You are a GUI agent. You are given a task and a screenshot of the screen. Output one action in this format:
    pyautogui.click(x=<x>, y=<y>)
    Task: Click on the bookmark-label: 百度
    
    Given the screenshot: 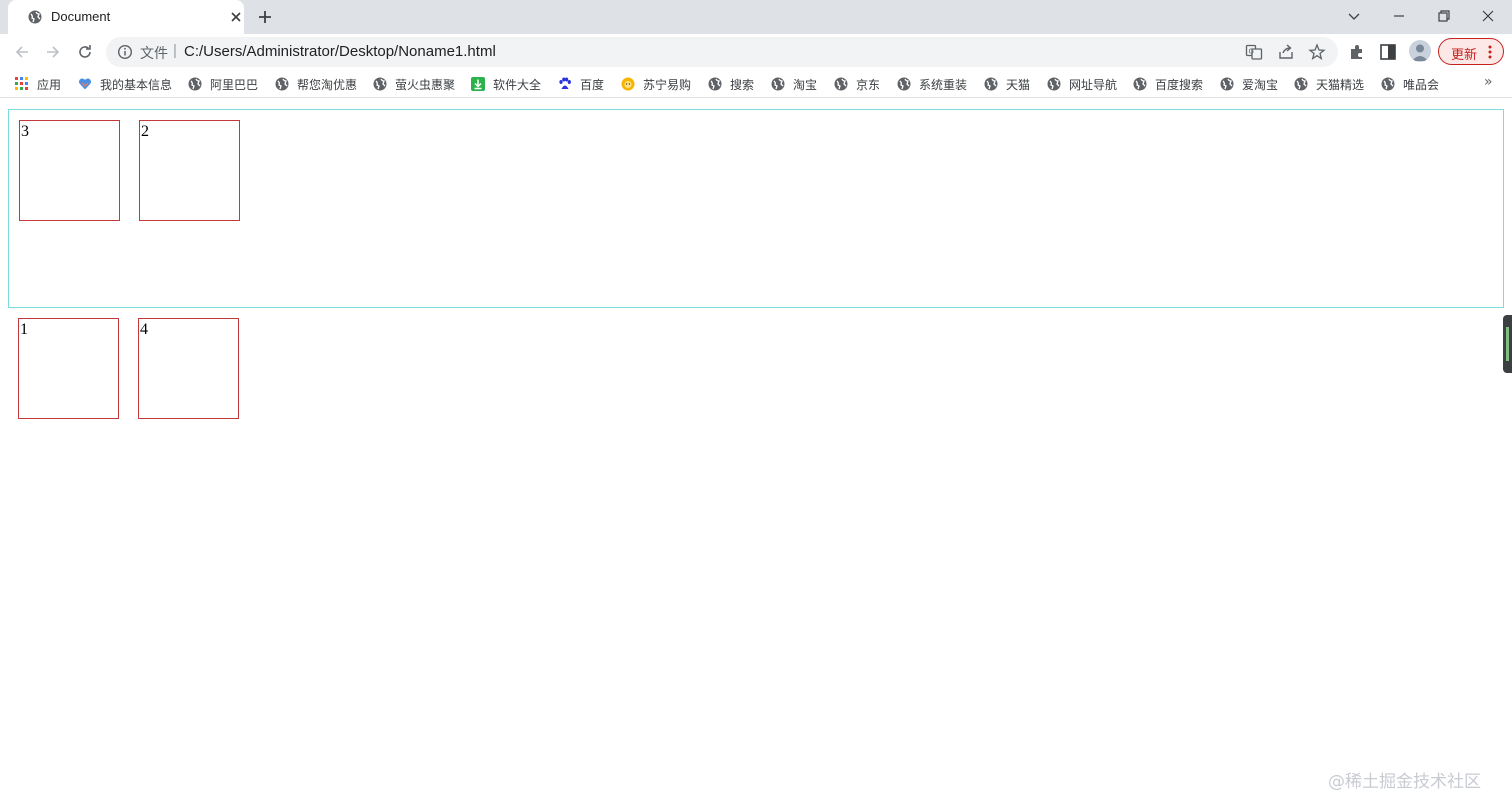 What is the action you would take?
    pyautogui.click(x=592, y=84)
    